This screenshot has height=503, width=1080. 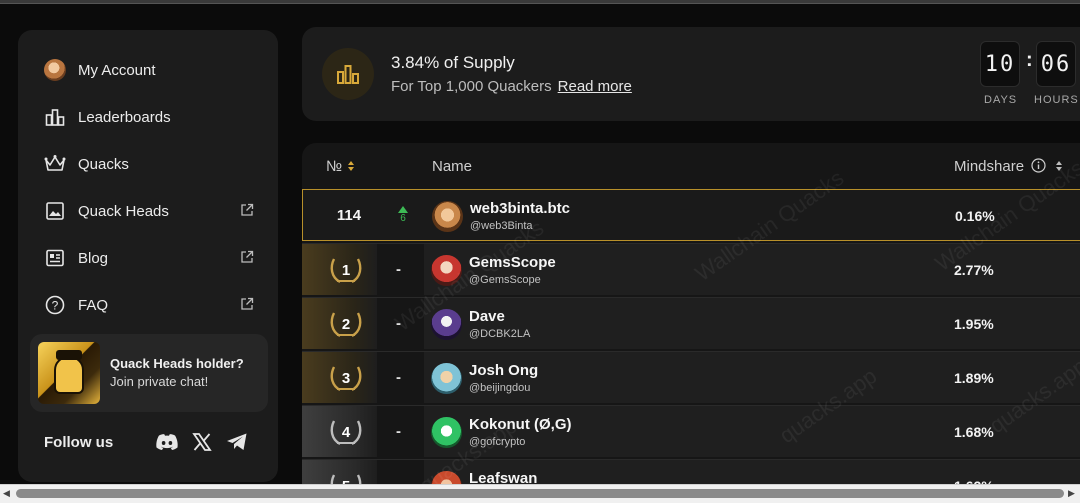 What do you see at coordinates (691, 166) in the screenshot?
I see `table-header: № Name Mindshare` at bounding box center [691, 166].